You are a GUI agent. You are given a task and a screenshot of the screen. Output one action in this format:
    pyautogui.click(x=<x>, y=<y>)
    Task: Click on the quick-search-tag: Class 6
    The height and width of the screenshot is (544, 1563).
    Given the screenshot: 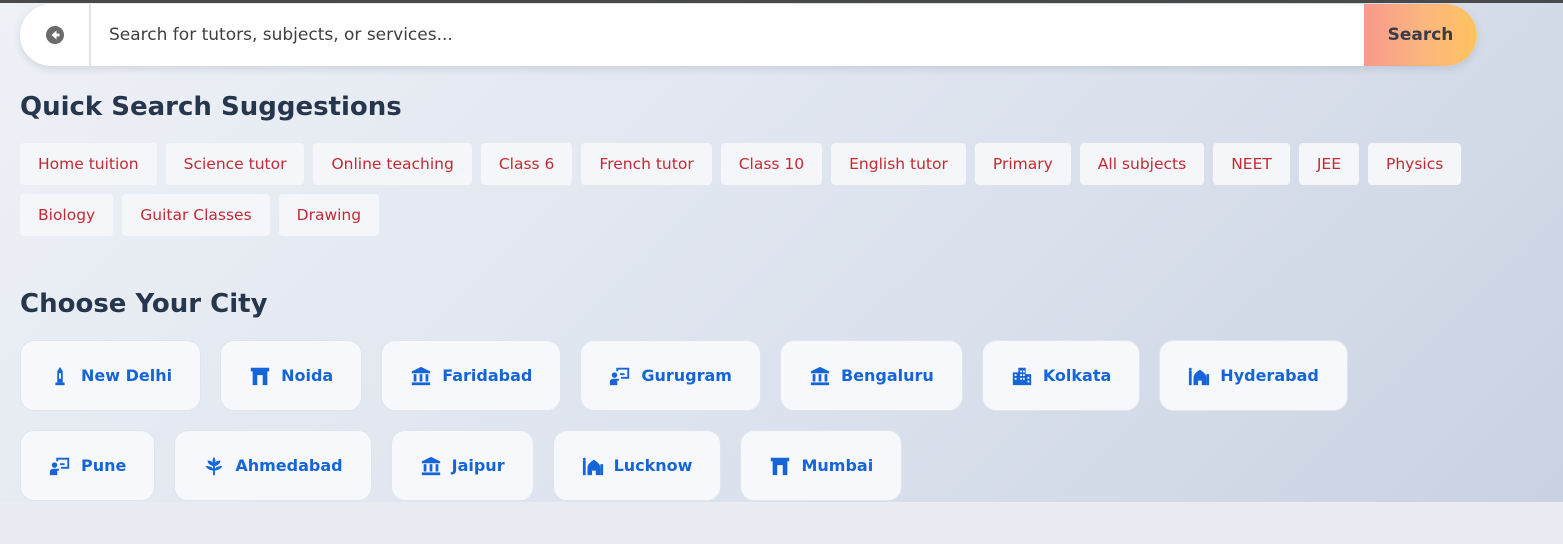 What is the action you would take?
    pyautogui.click(x=526, y=164)
    